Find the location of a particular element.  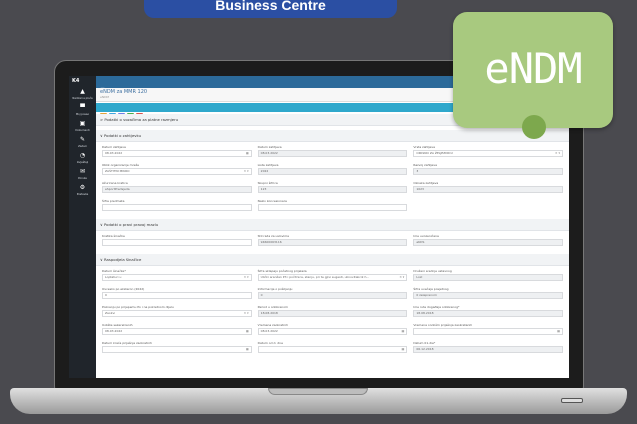

field-input: eSportPredsjeda is located at coordinates (177, 189).